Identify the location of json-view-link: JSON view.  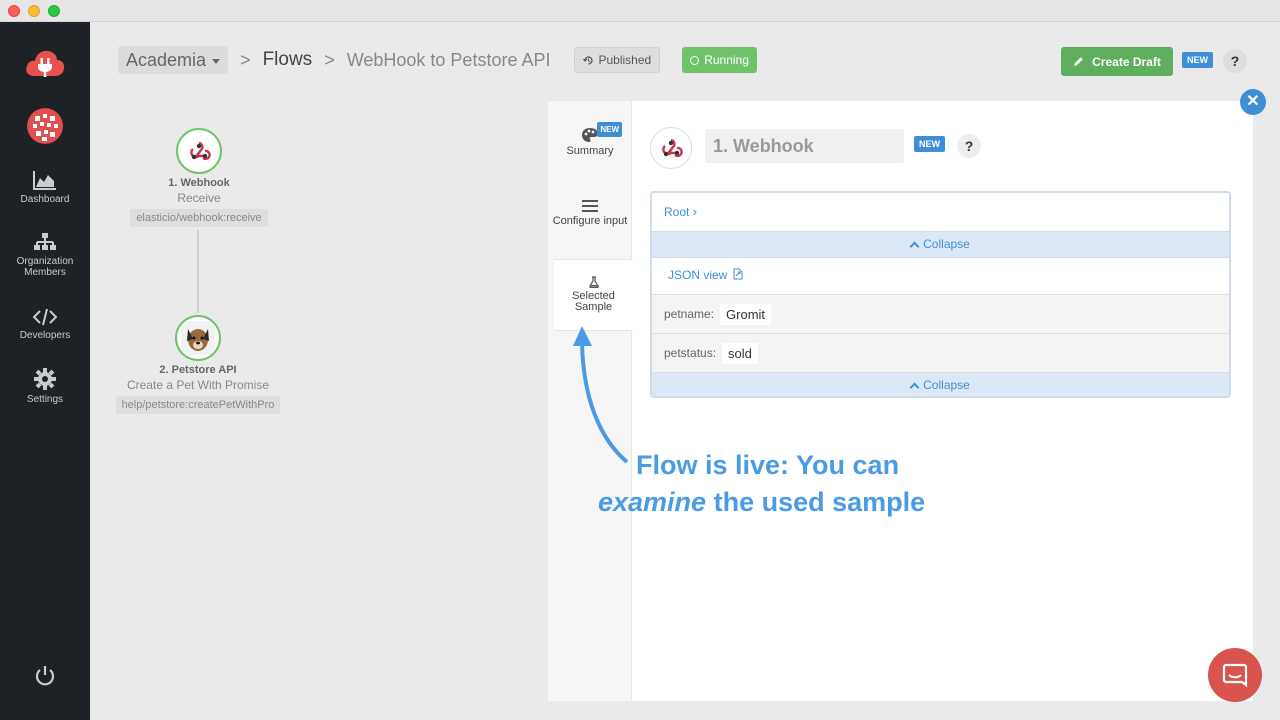
(940, 276).